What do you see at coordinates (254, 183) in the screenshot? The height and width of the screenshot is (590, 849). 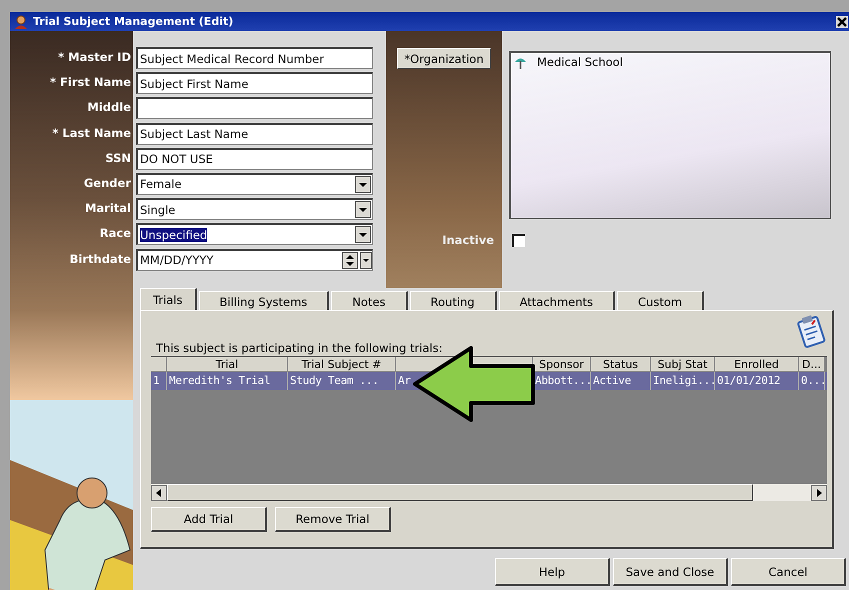 I see `dropdown-field: Female` at bounding box center [254, 183].